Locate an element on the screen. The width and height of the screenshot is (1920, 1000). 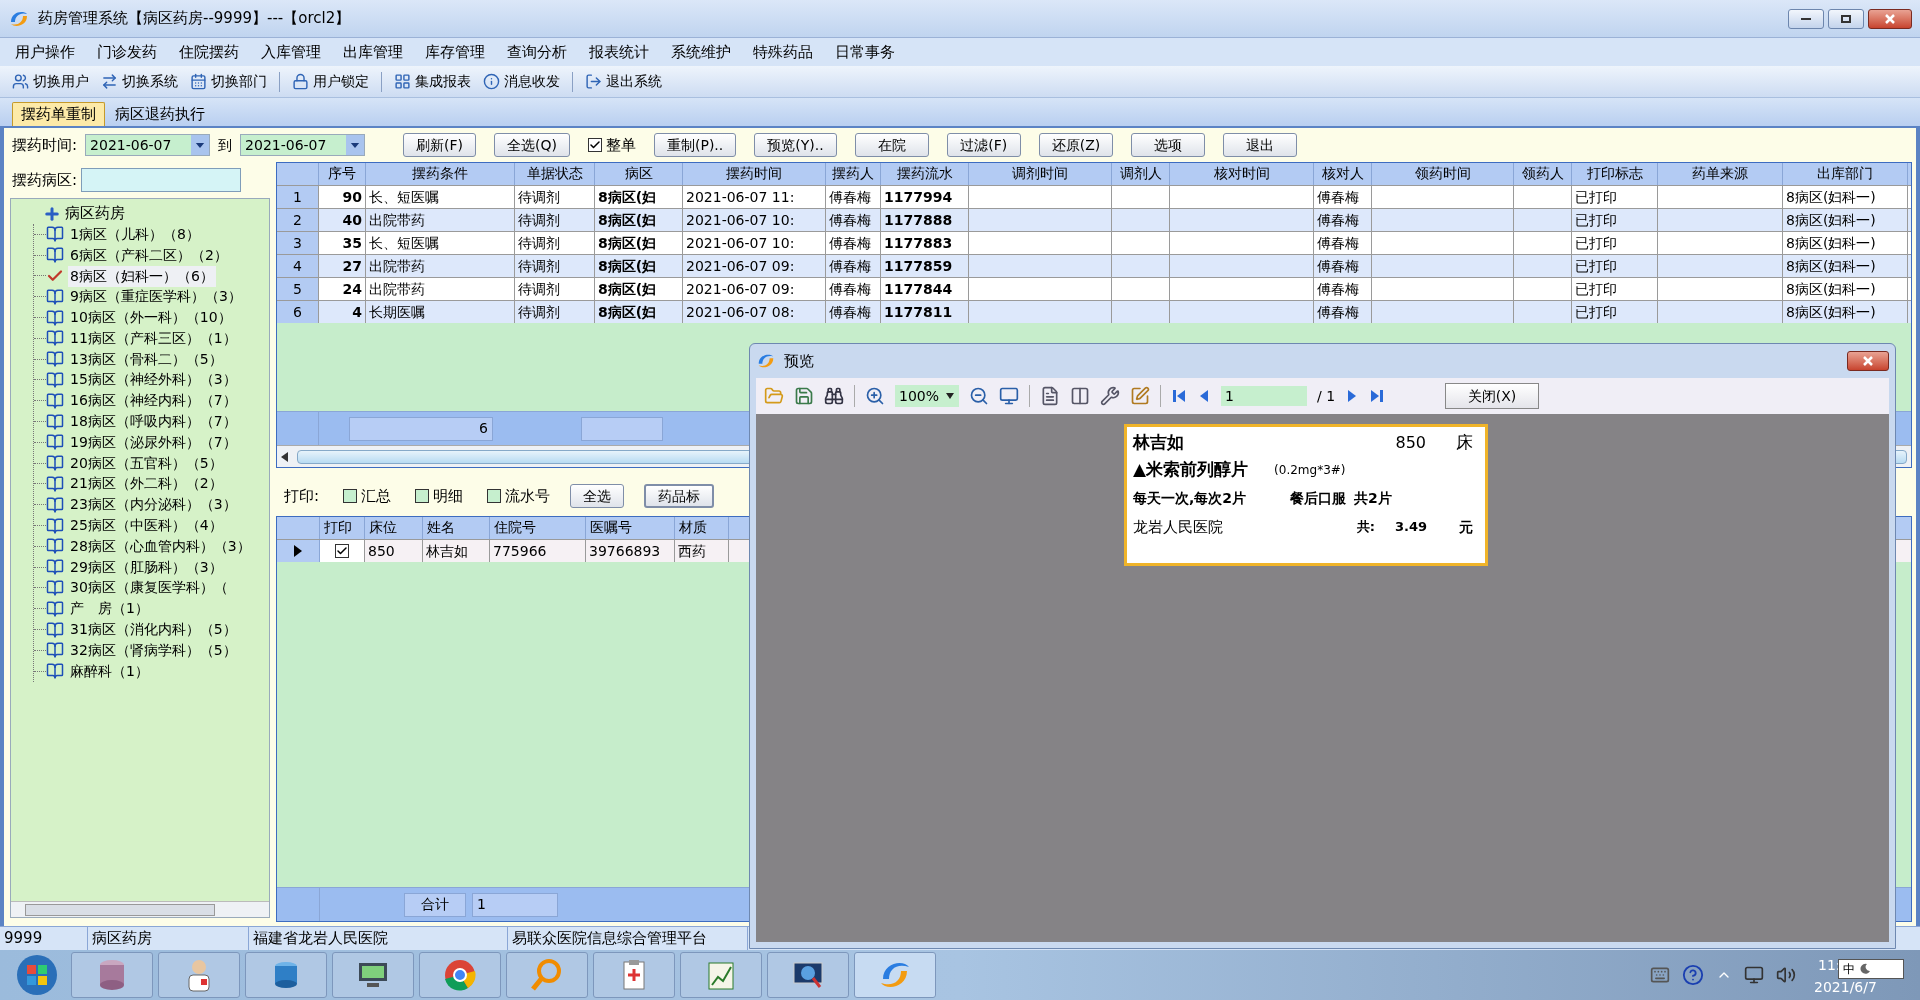
tree-item: 18病区（呼吸内科）（7） is located at coordinates (153, 422).